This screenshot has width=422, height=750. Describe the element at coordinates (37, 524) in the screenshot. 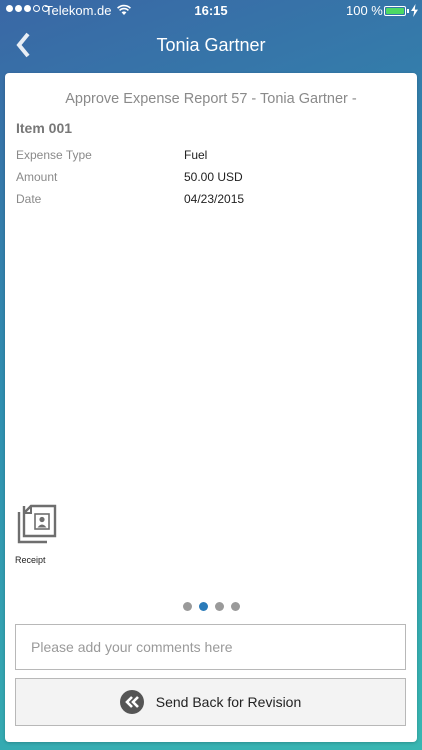

I see `receipt-icon` at that location.